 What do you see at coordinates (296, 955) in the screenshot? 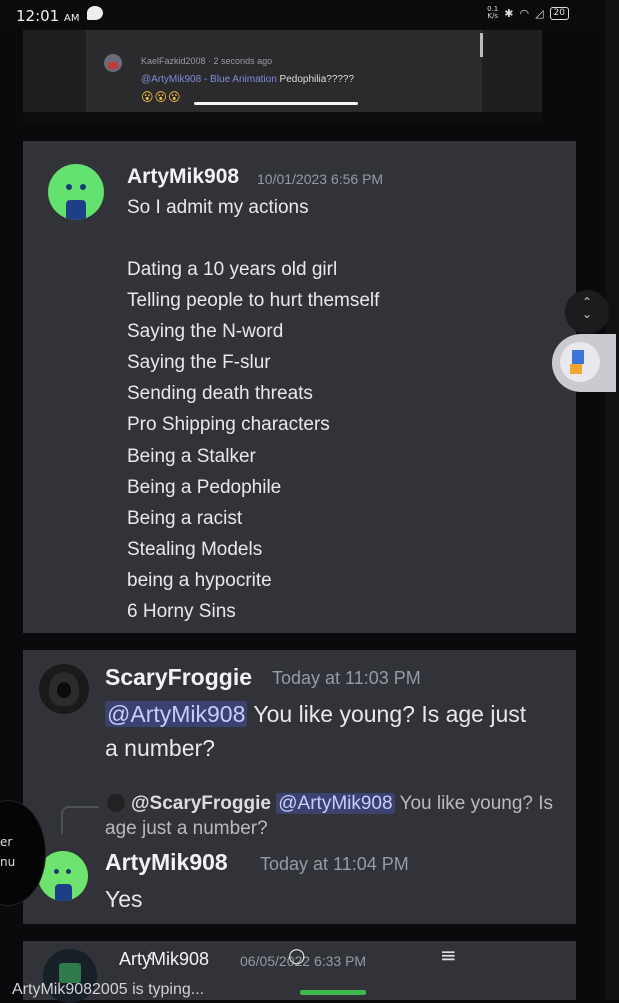
I see `home-icon: ○` at bounding box center [296, 955].